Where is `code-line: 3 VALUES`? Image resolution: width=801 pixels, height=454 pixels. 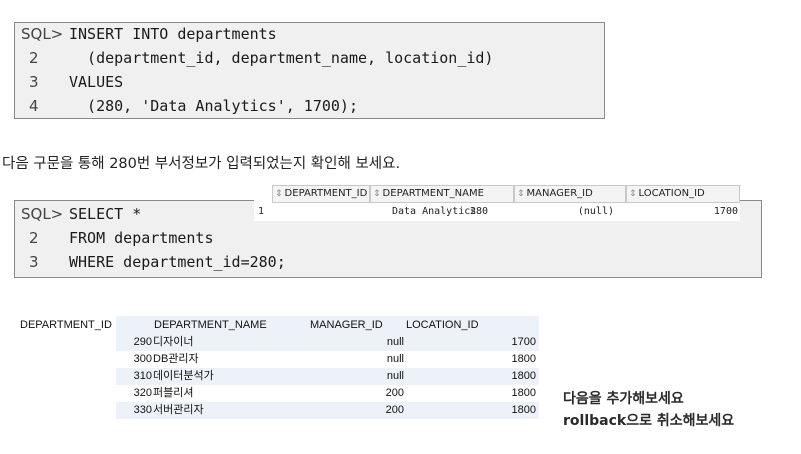
code-line: 3 VALUES is located at coordinates (72, 82).